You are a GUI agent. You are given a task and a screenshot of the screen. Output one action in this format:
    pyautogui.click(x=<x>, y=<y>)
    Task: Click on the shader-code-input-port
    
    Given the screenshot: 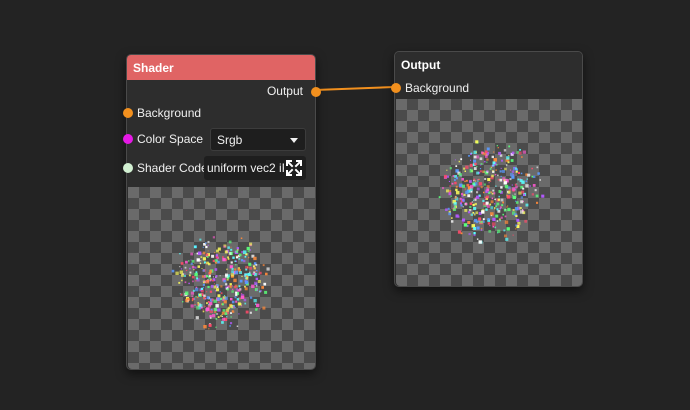 What is the action you would take?
    pyautogui.click(x=128, y=168)
    